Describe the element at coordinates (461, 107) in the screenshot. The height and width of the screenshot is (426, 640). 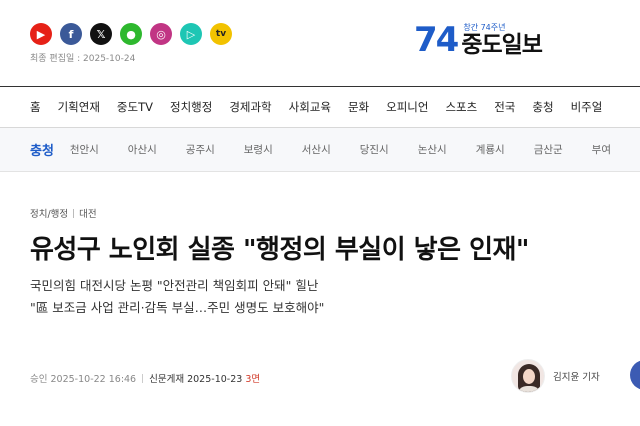
I see `nav-item-sports: 스포츠` at that location.